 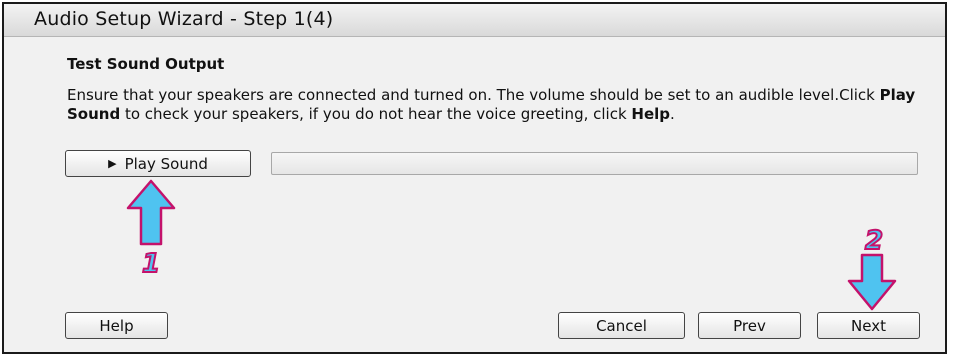 I want to click on arrow-up-icon, so click(x=151, y=212).